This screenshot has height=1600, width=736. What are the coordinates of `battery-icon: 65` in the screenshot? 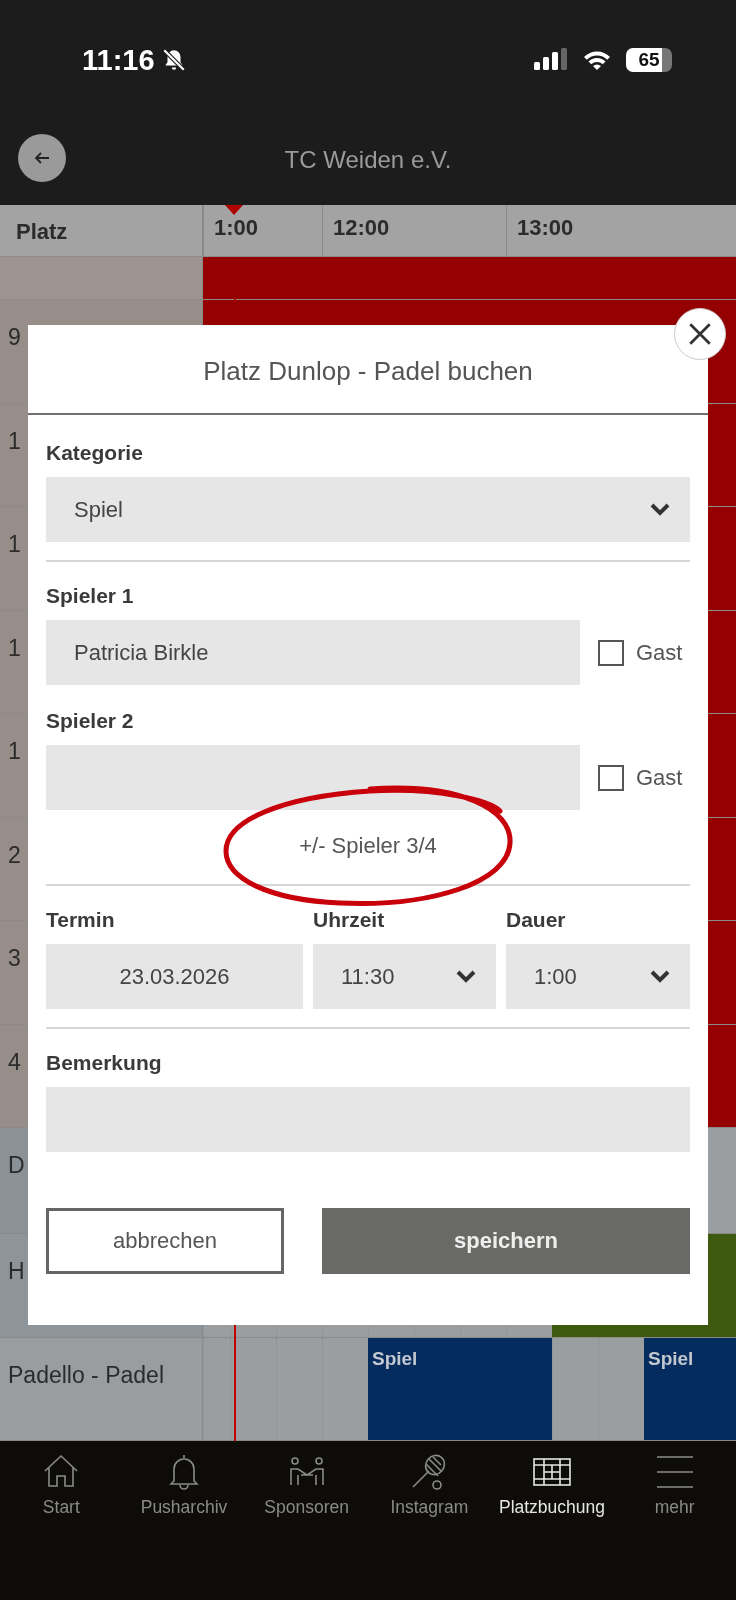 It's located at (649, 60).